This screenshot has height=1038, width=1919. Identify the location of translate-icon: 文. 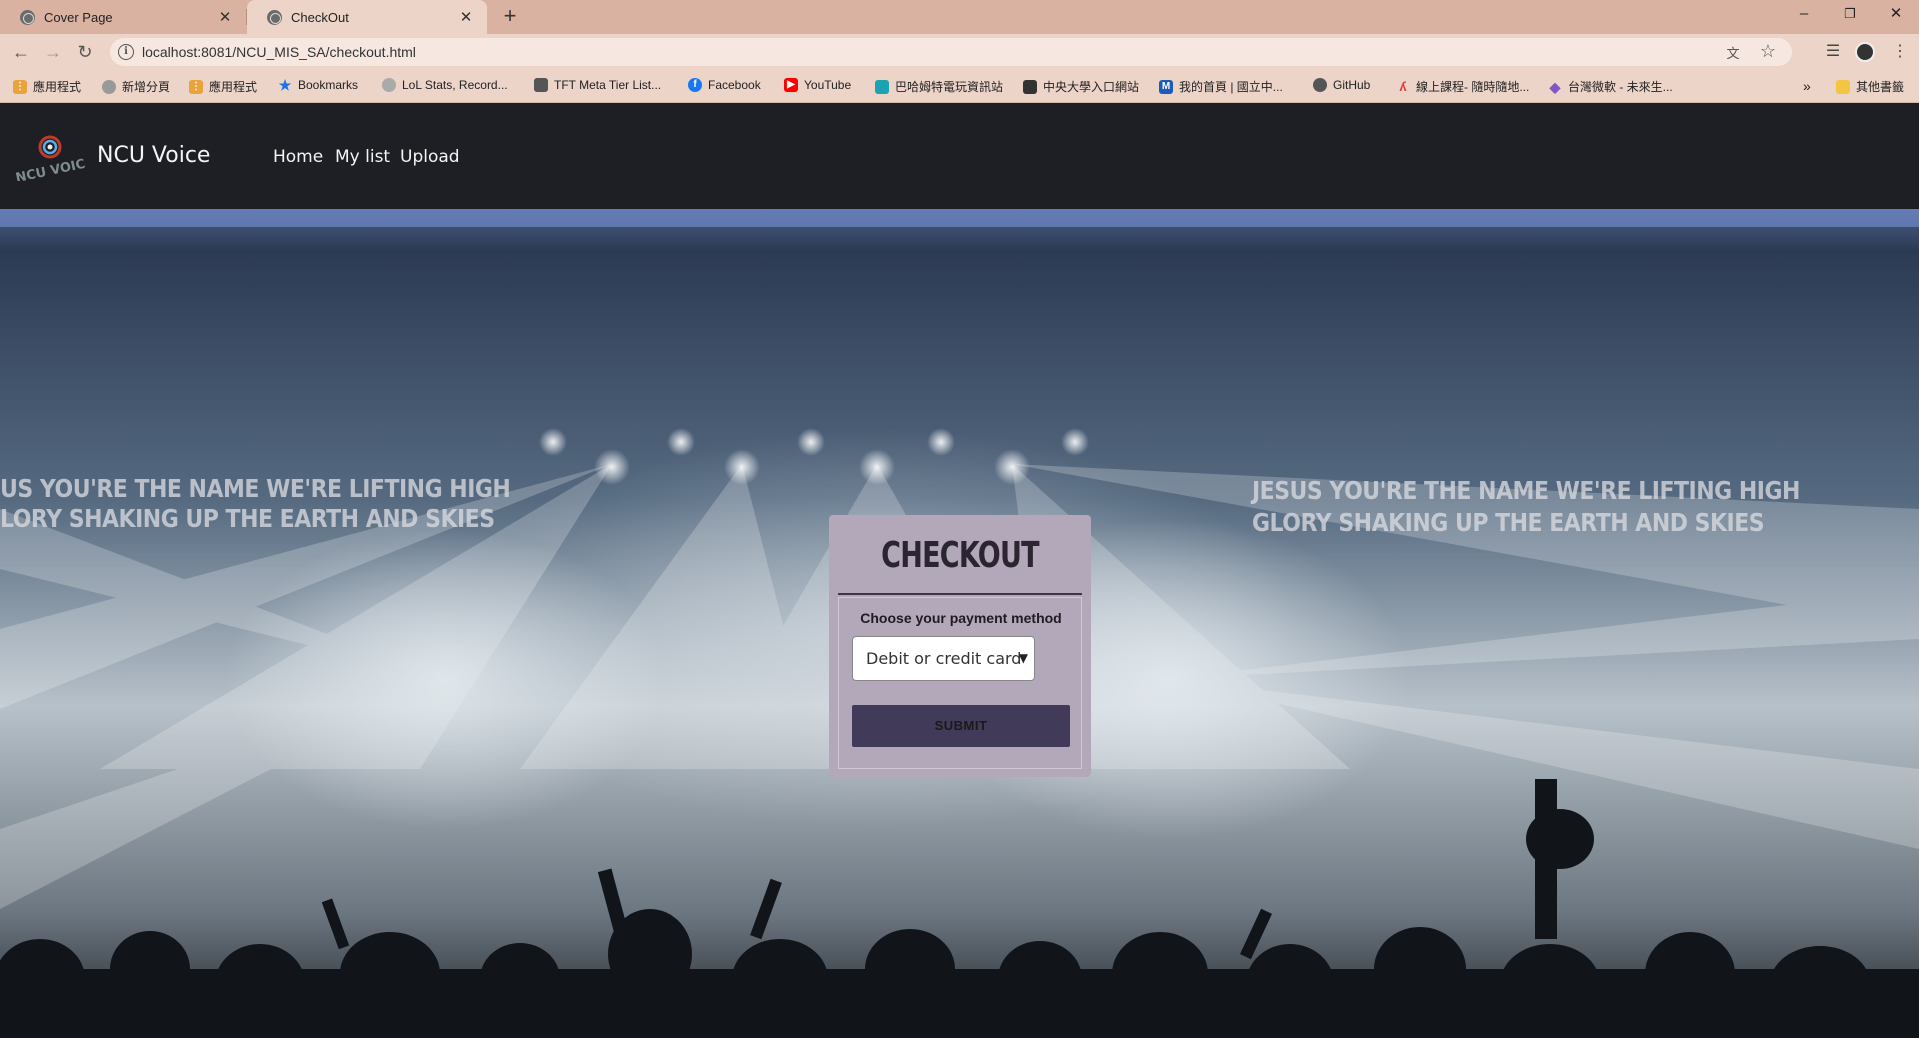
(1733, 52).